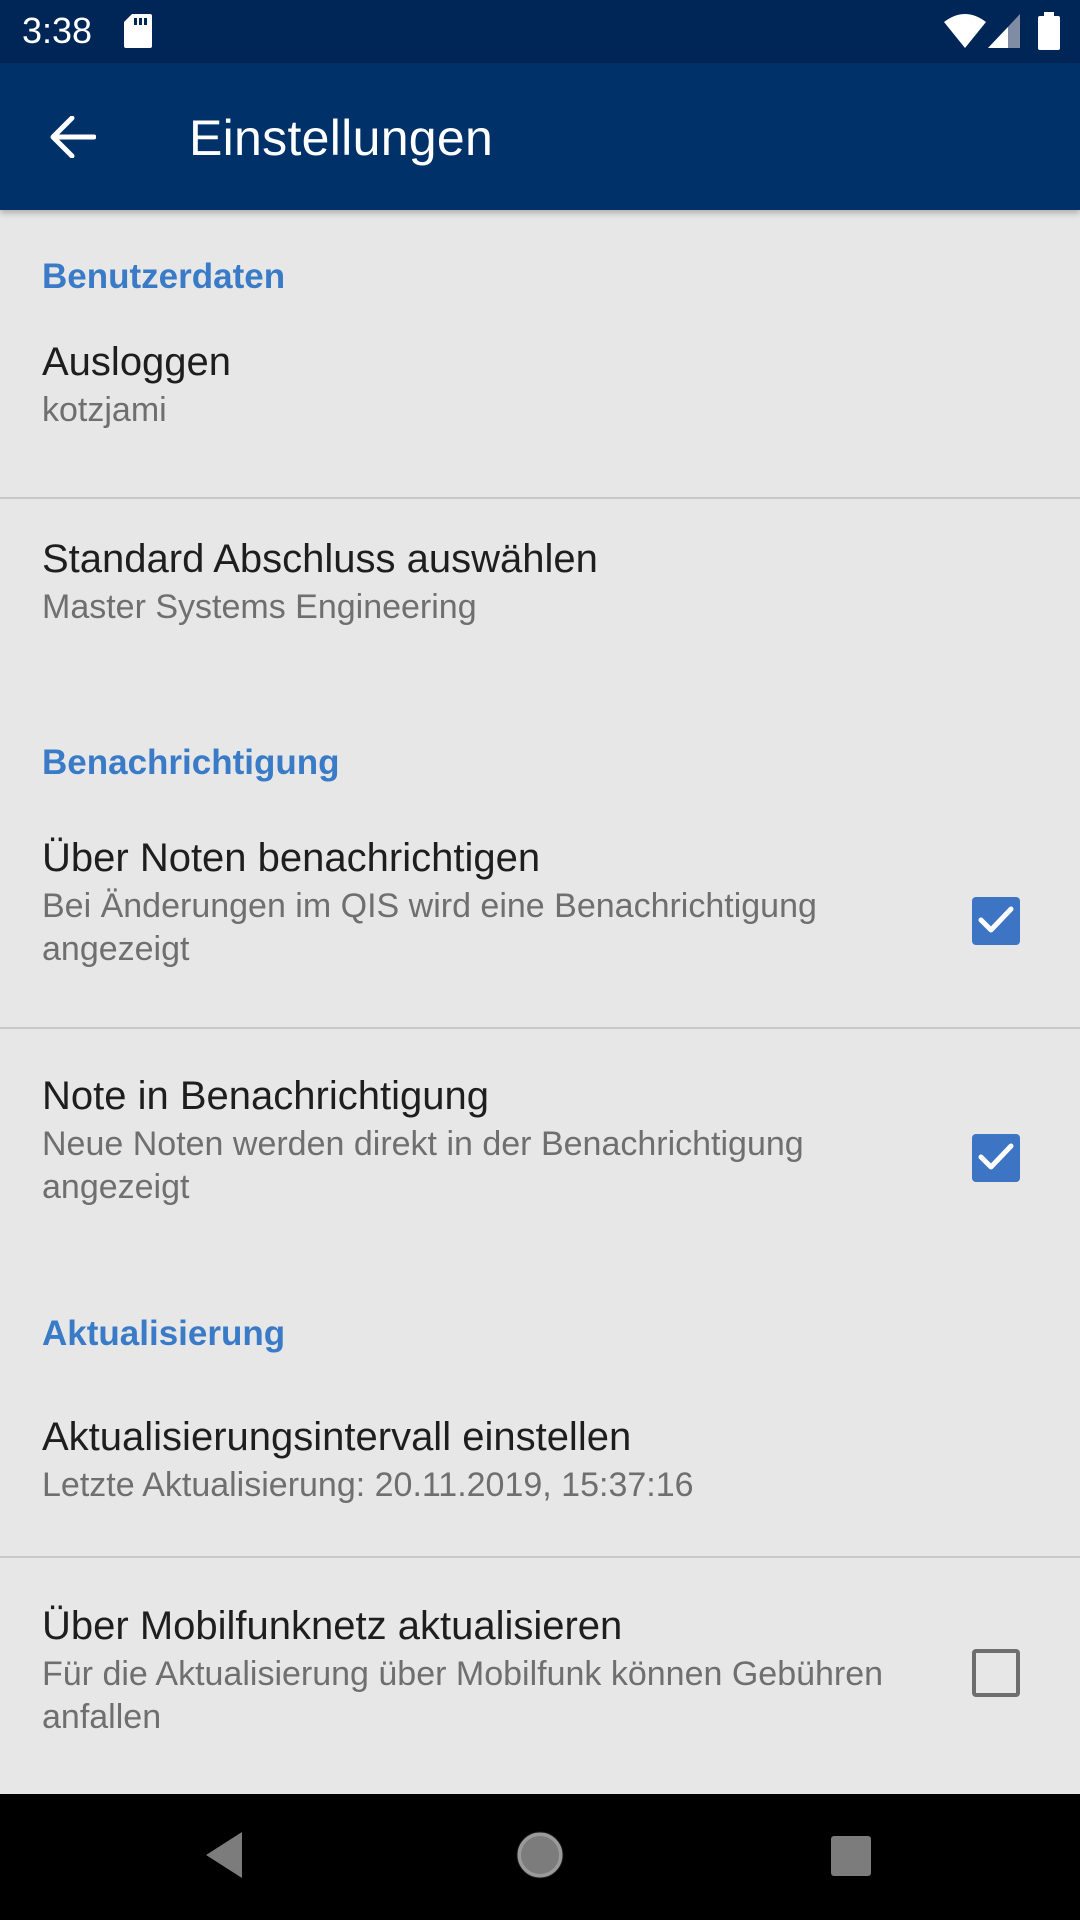 The width and height of the screenshot is (1080, 1920). I want to click on pref-title: Über Noten benachrichtigen, so click(291, 858).